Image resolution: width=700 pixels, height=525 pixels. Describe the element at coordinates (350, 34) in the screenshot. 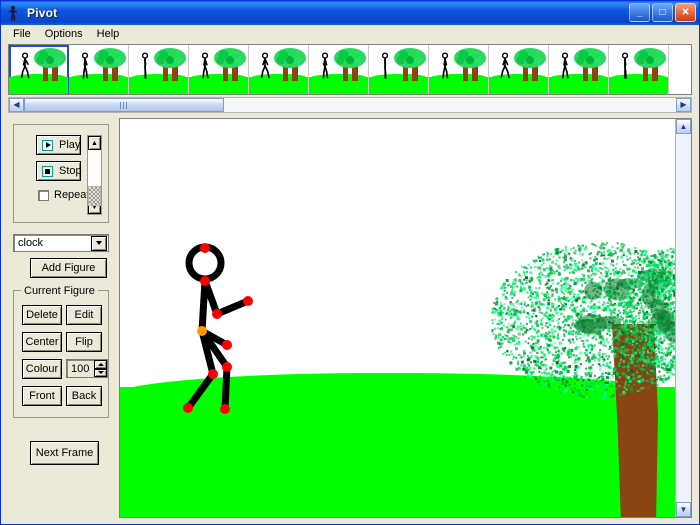

I see `menu-bar: File Options Help` at that location.